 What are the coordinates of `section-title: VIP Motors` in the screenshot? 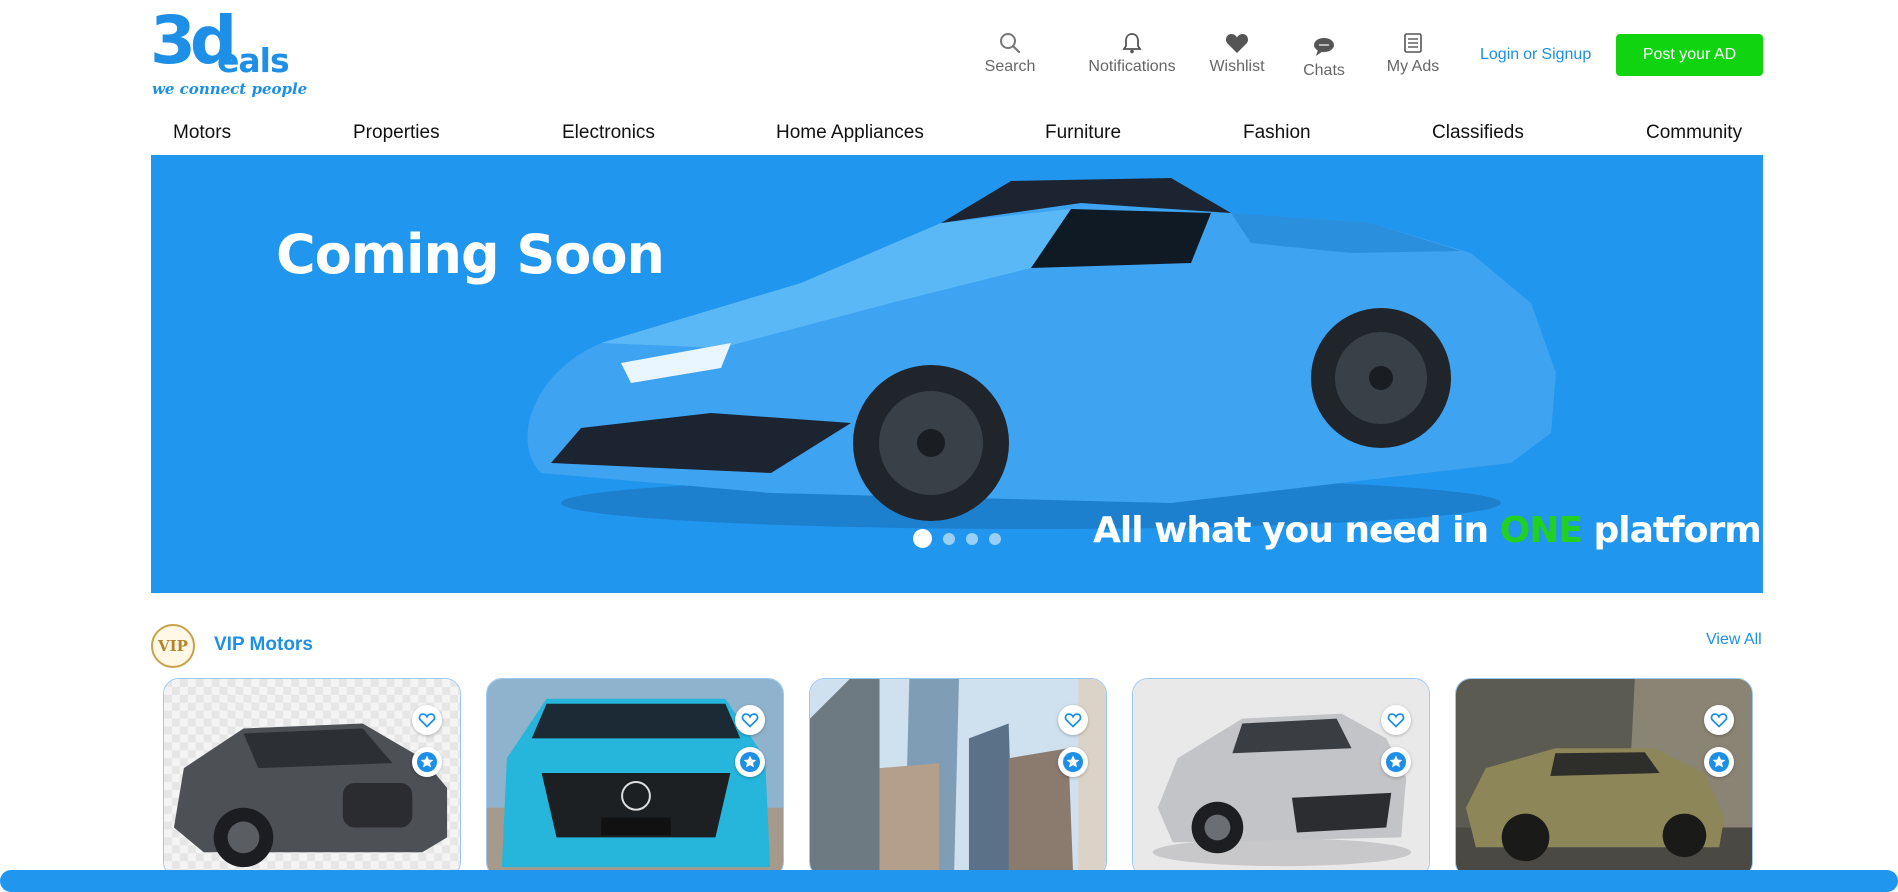 It's located at (263, 644).